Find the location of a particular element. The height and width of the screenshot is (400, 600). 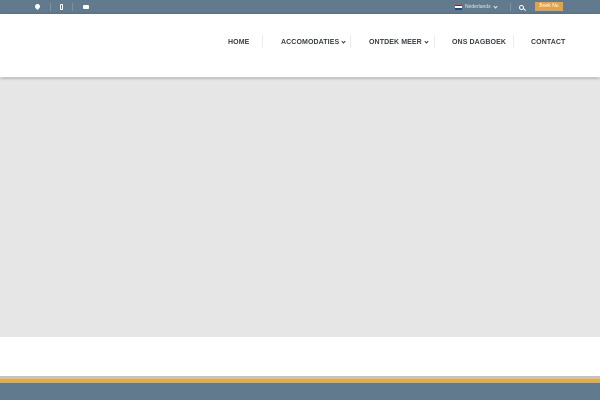

nav-label: HOME is located at coordinates (239, 42).